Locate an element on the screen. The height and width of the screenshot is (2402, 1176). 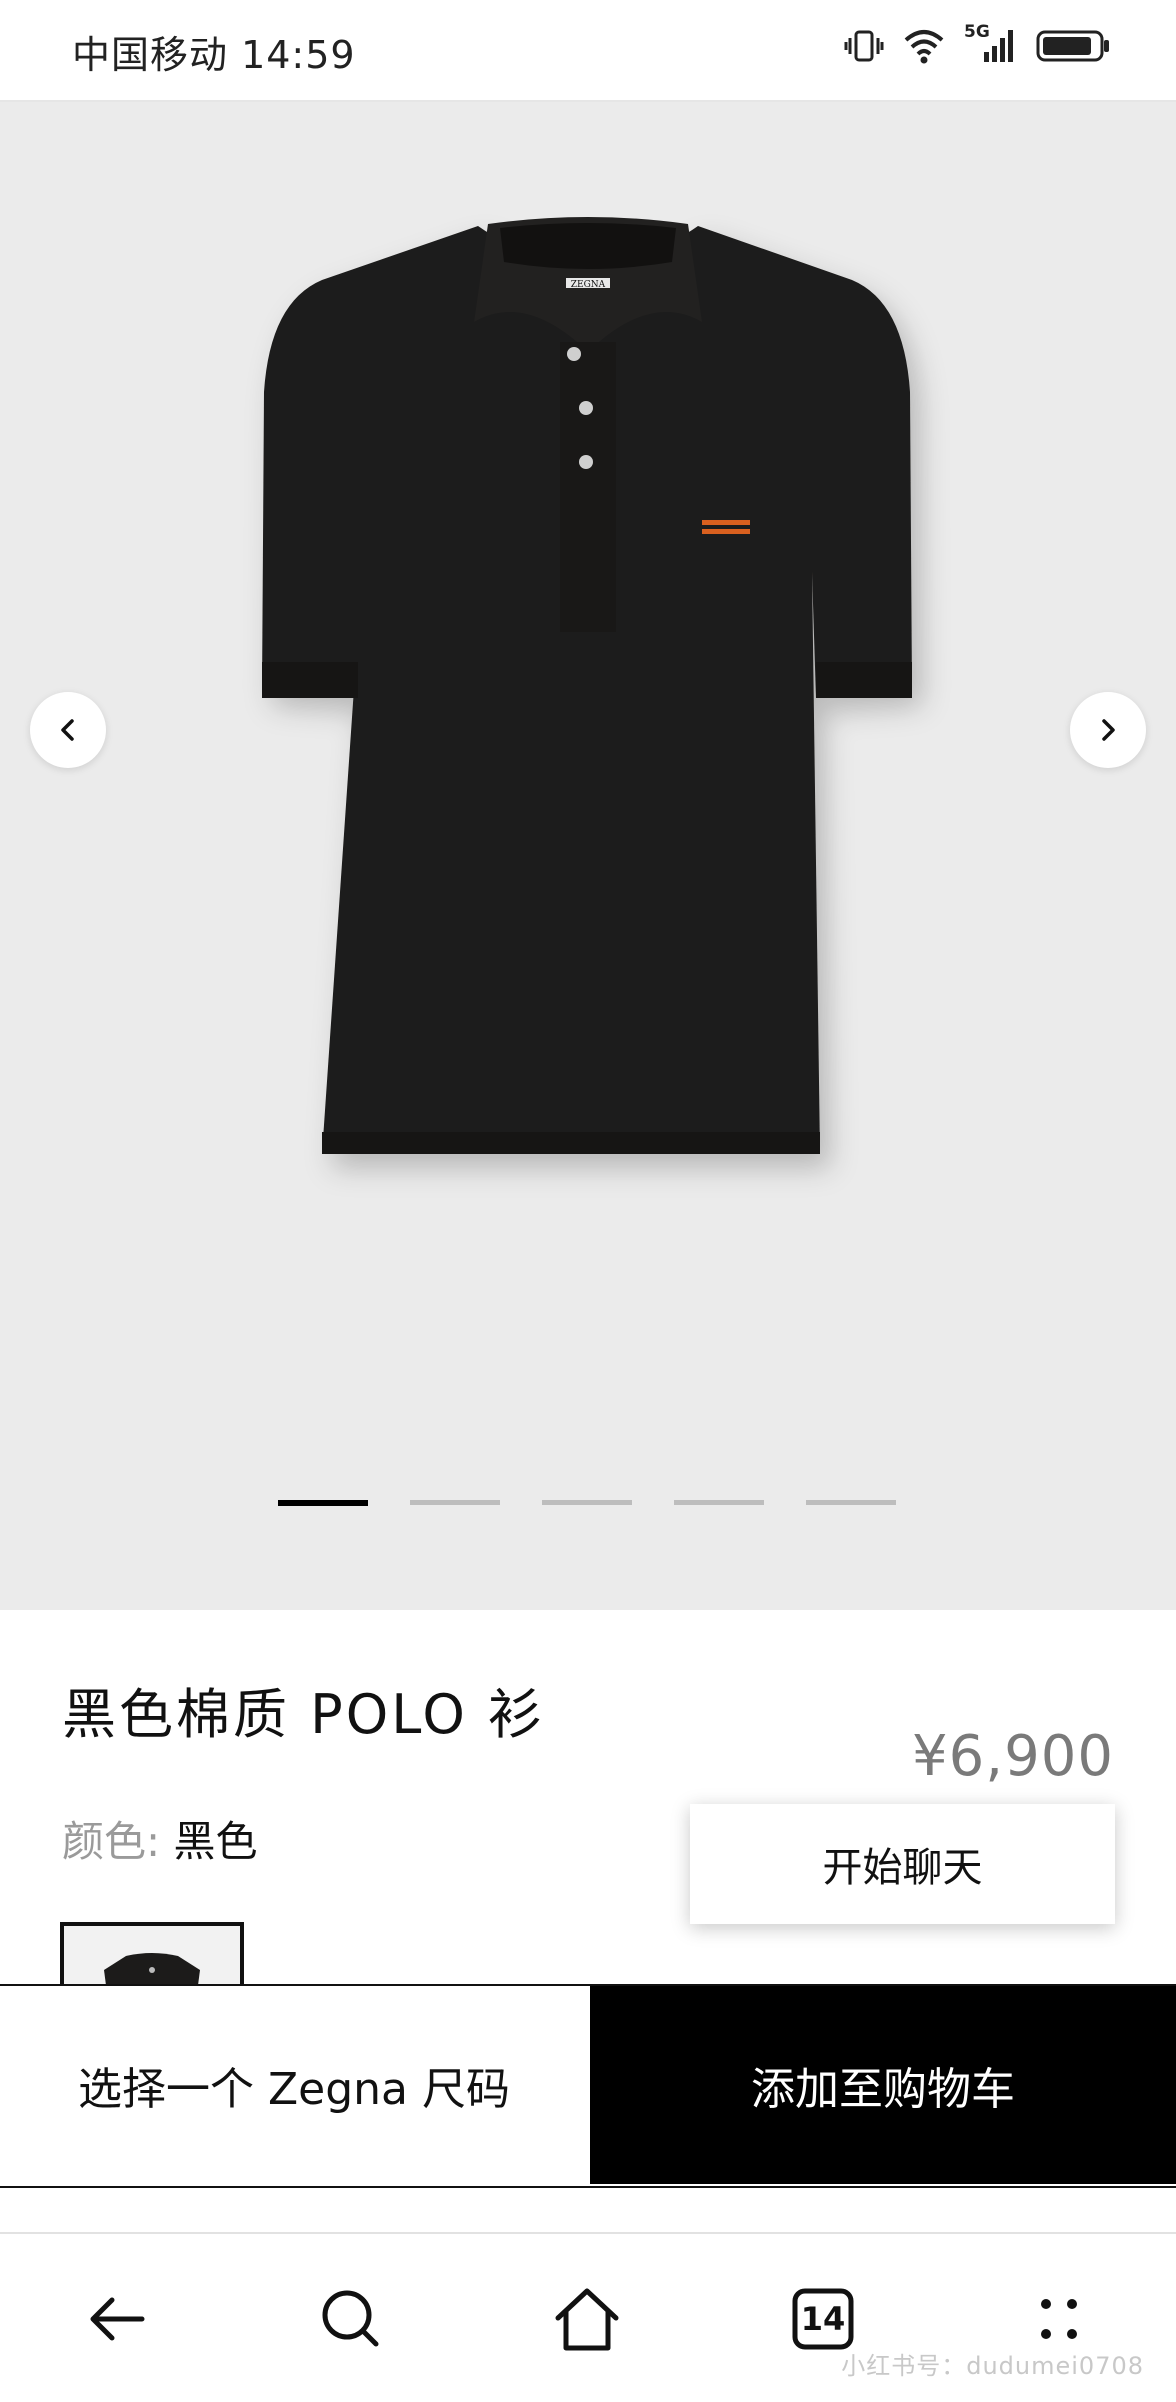
select-size-button: 选择一个 Zegna 尺码 is located at coordinates (294, 2085).